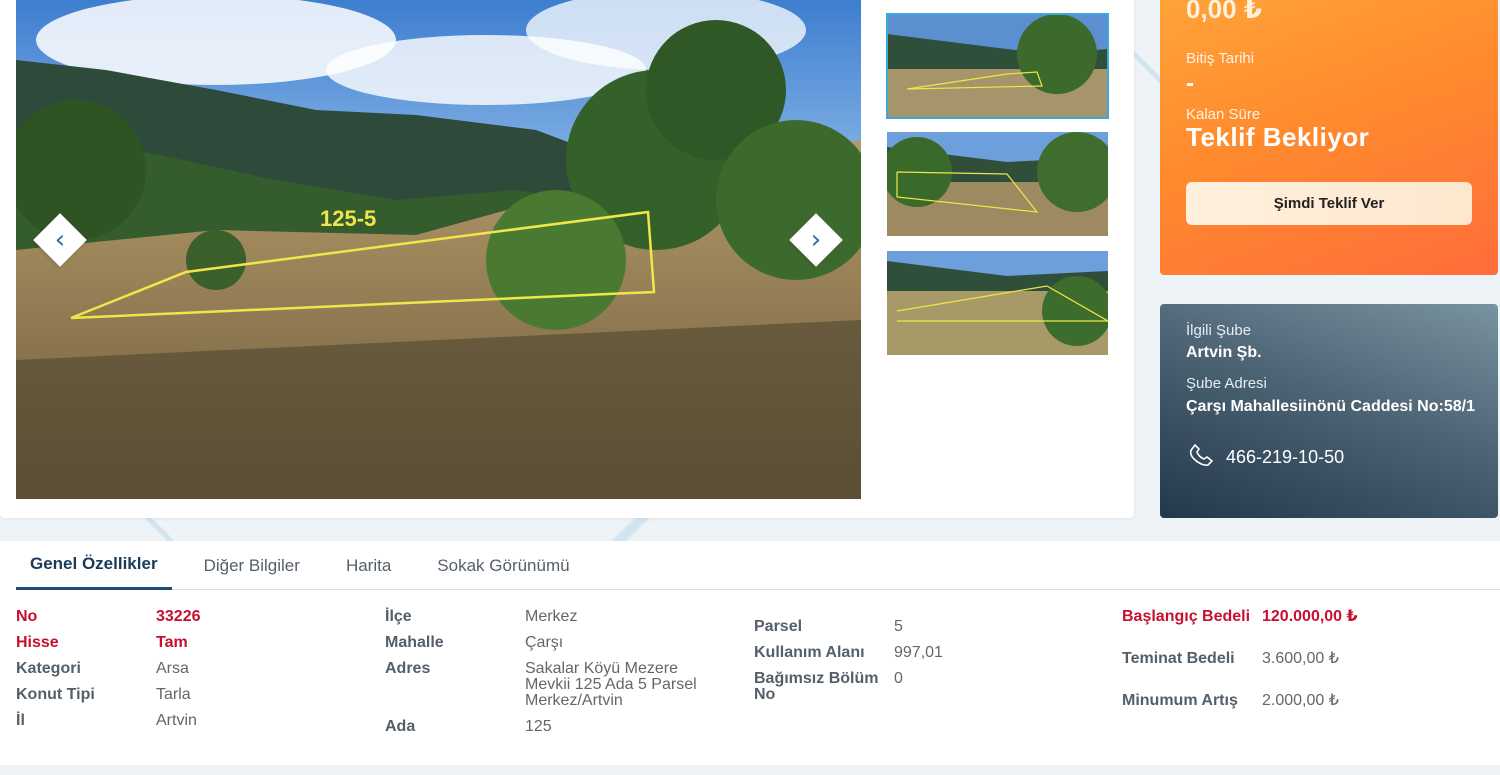  What do you see at coordinates (544, 642) in the screenshot?
I see `detail-value: Çarşı` at bounding box center [544, 642].